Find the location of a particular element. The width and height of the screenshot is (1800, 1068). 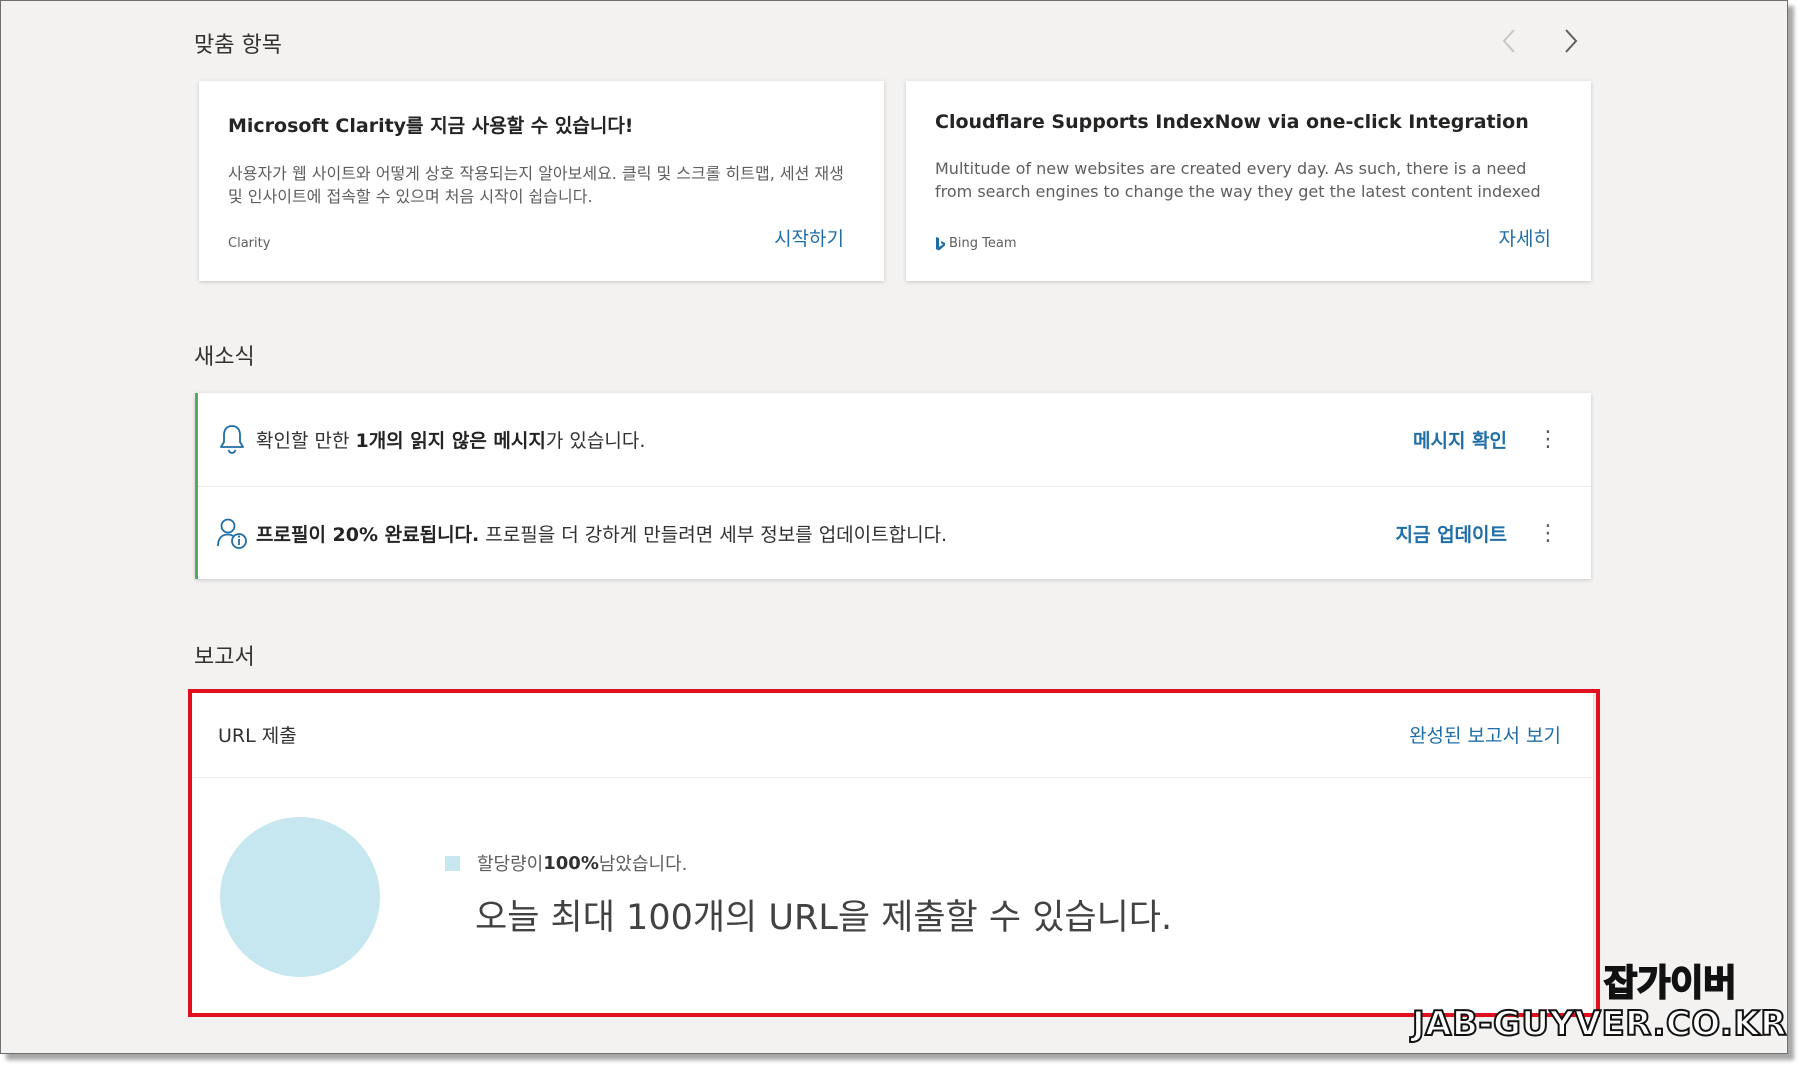

notification-text-bold: 1개의 읽지 않은 메시지 is located at coordinates (450, 441).